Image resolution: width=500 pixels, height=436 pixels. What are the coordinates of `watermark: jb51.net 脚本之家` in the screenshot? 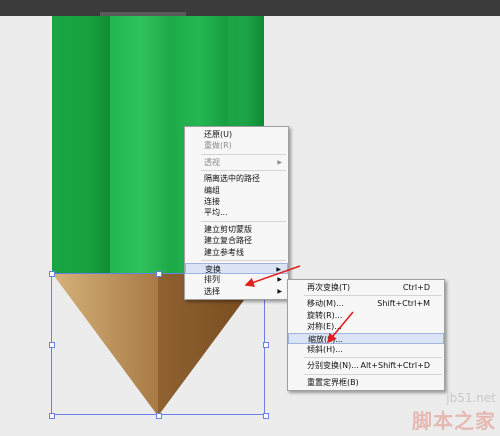 It's located at (454, 412).